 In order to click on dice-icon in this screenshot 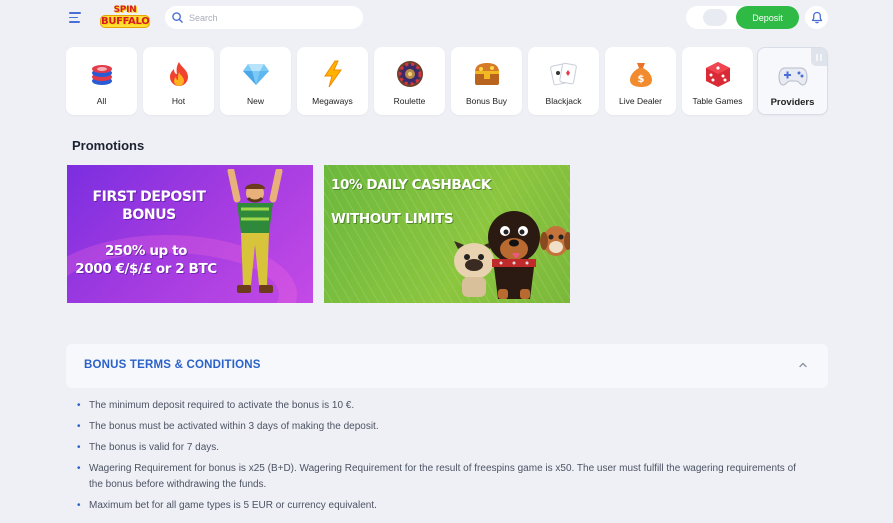, I will do `click(718, 74)`.